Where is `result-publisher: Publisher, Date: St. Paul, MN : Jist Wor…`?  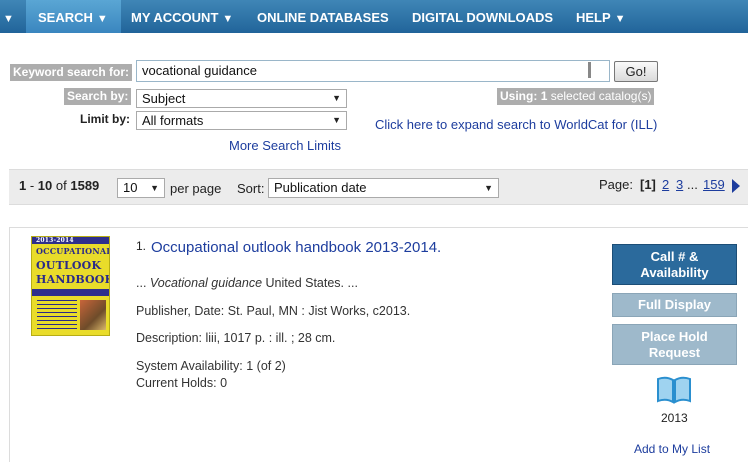 result-publisher: Publisher, Date: St. Paul, MN : Jist Wor… is located at coordinates (273, 311).